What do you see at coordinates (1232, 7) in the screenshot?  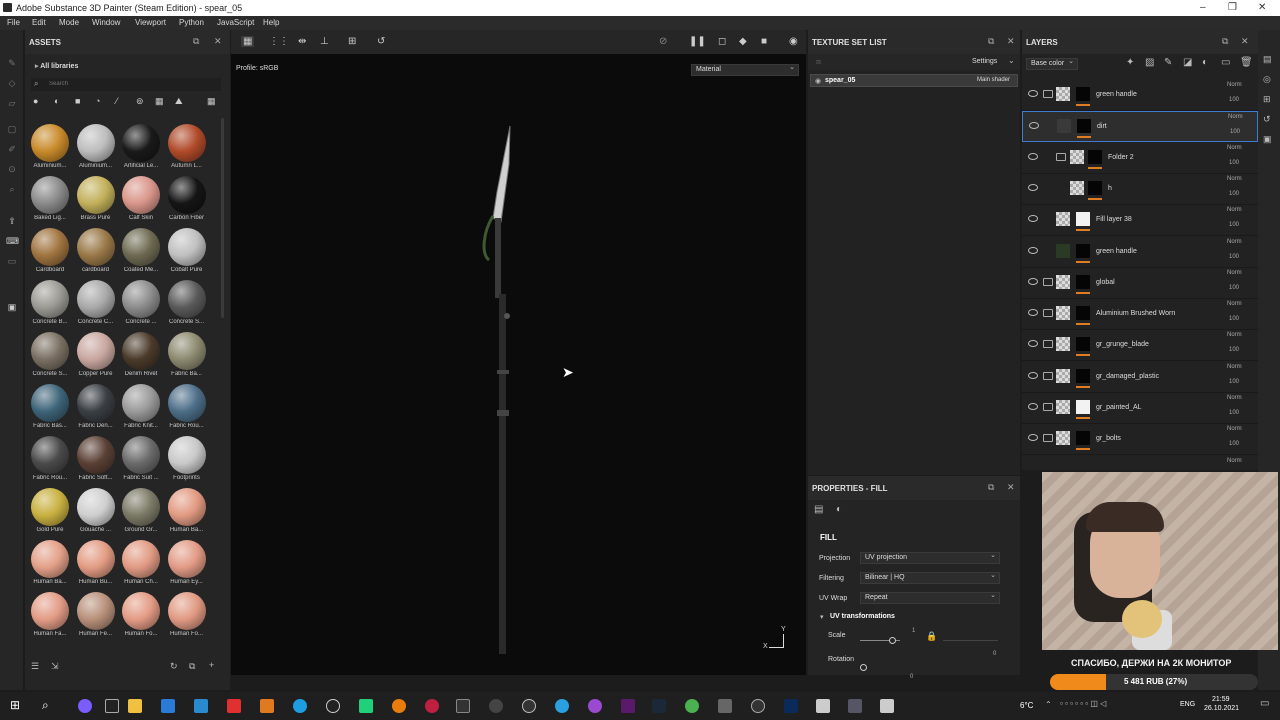 I see `maximize-button: ❐` at bounding box center [1232, 7].